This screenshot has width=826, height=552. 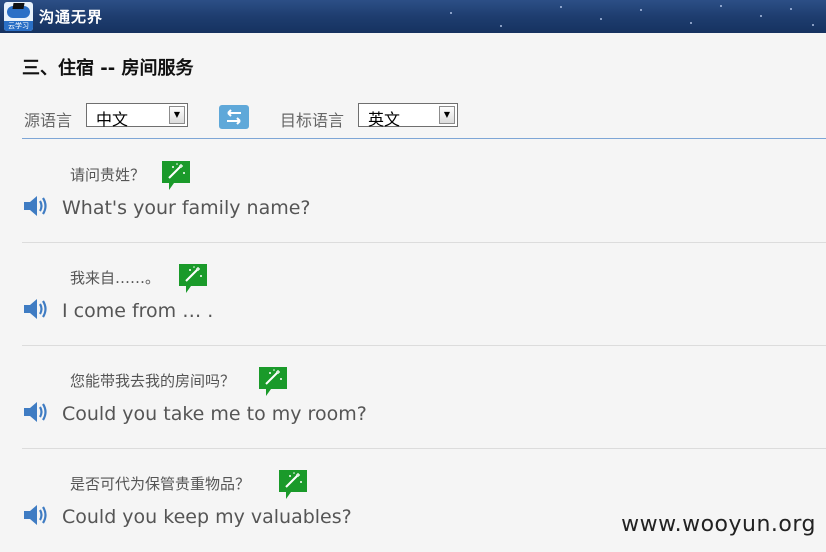 What do you see at coordinates (384, 119) in the screenshot?
I see `target-language-value: 英文` at bounding box center [384, 119].